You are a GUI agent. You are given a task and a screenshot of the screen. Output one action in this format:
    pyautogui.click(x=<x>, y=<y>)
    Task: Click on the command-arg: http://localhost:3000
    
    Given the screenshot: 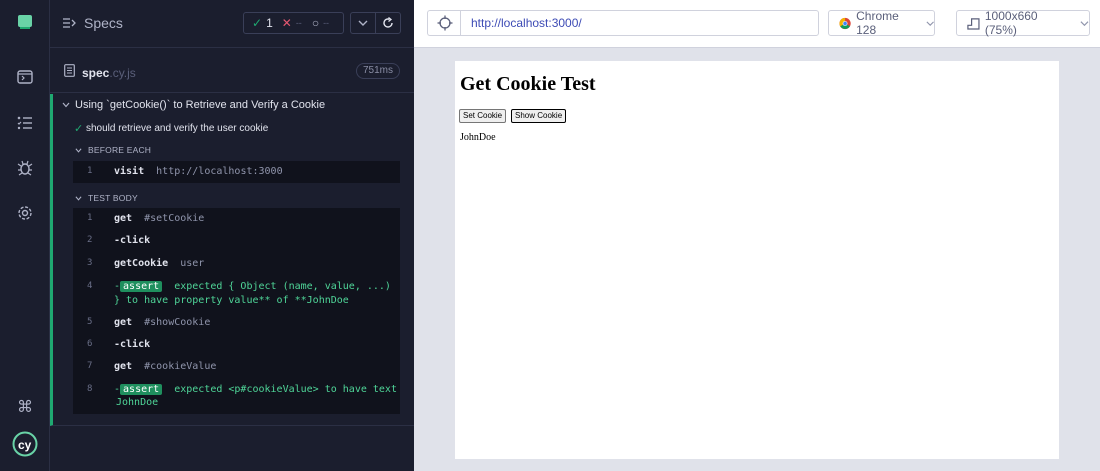 What is the action you would take?
    pyautogui.click(x=219, y=171)
    